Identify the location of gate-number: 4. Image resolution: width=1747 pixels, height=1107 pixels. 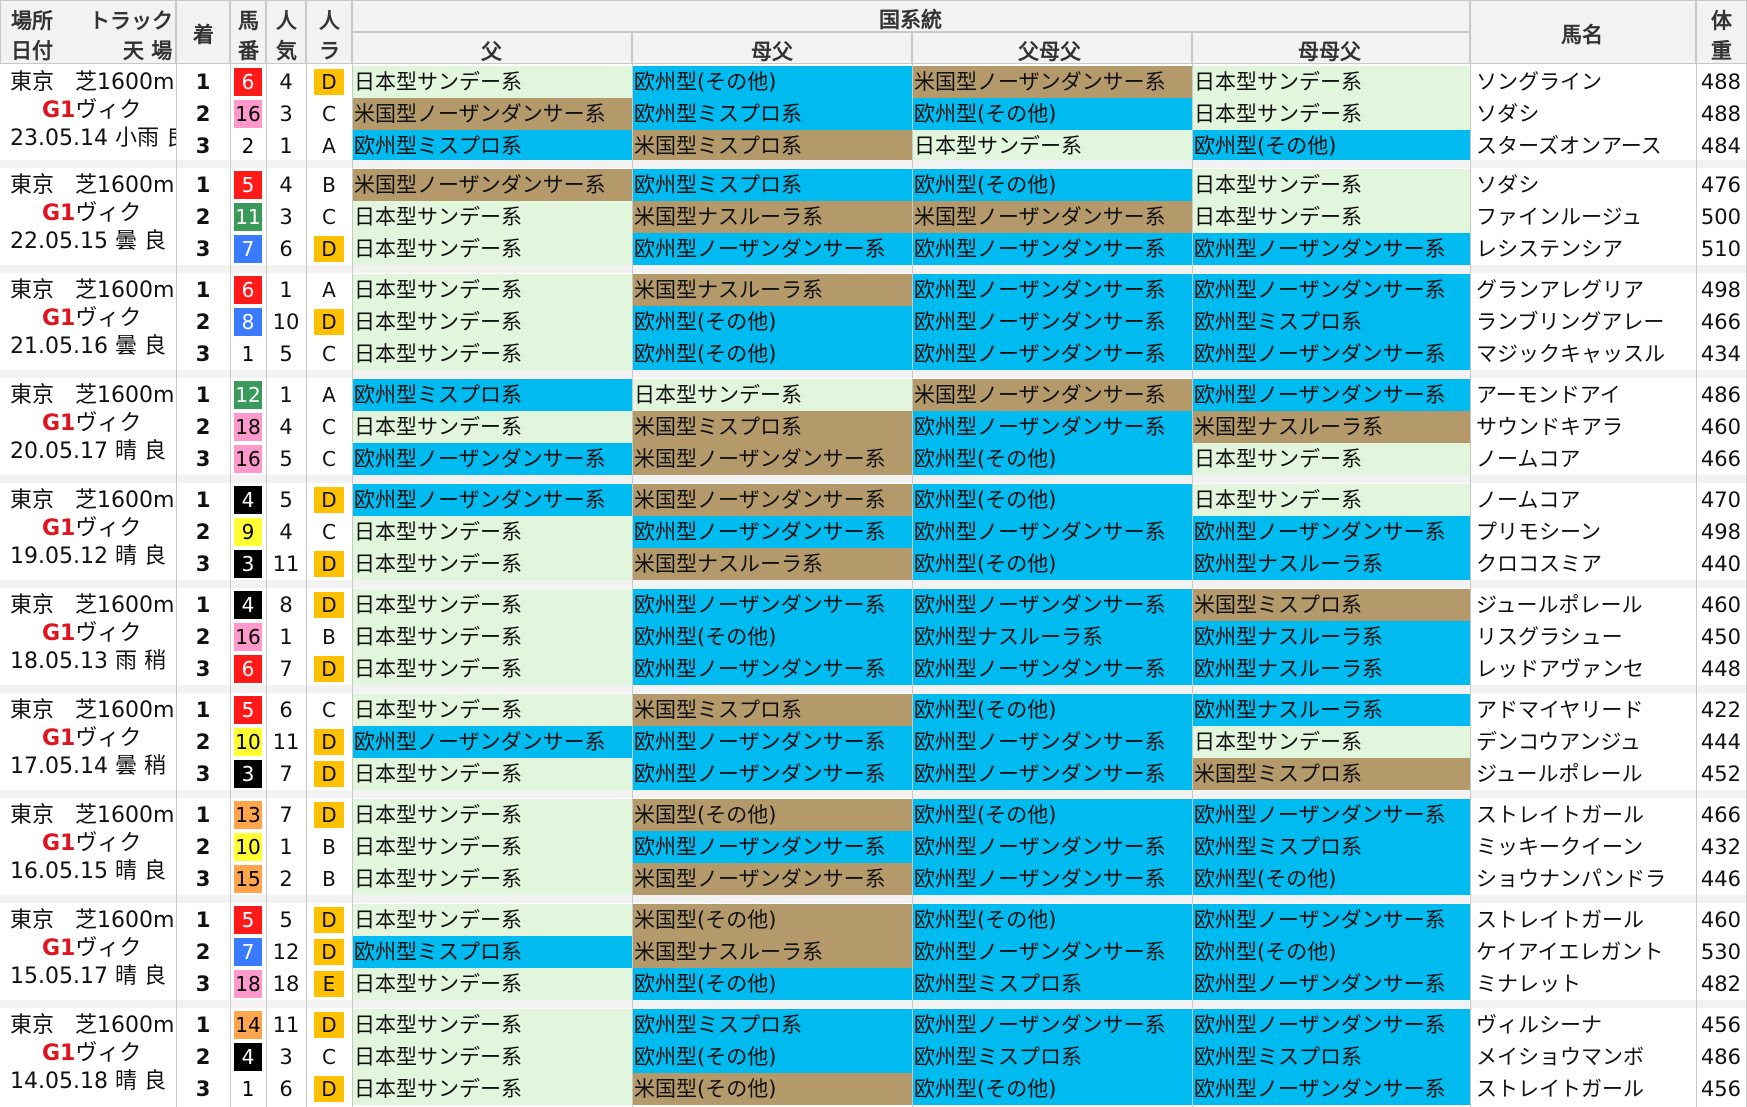
(248, 1057).